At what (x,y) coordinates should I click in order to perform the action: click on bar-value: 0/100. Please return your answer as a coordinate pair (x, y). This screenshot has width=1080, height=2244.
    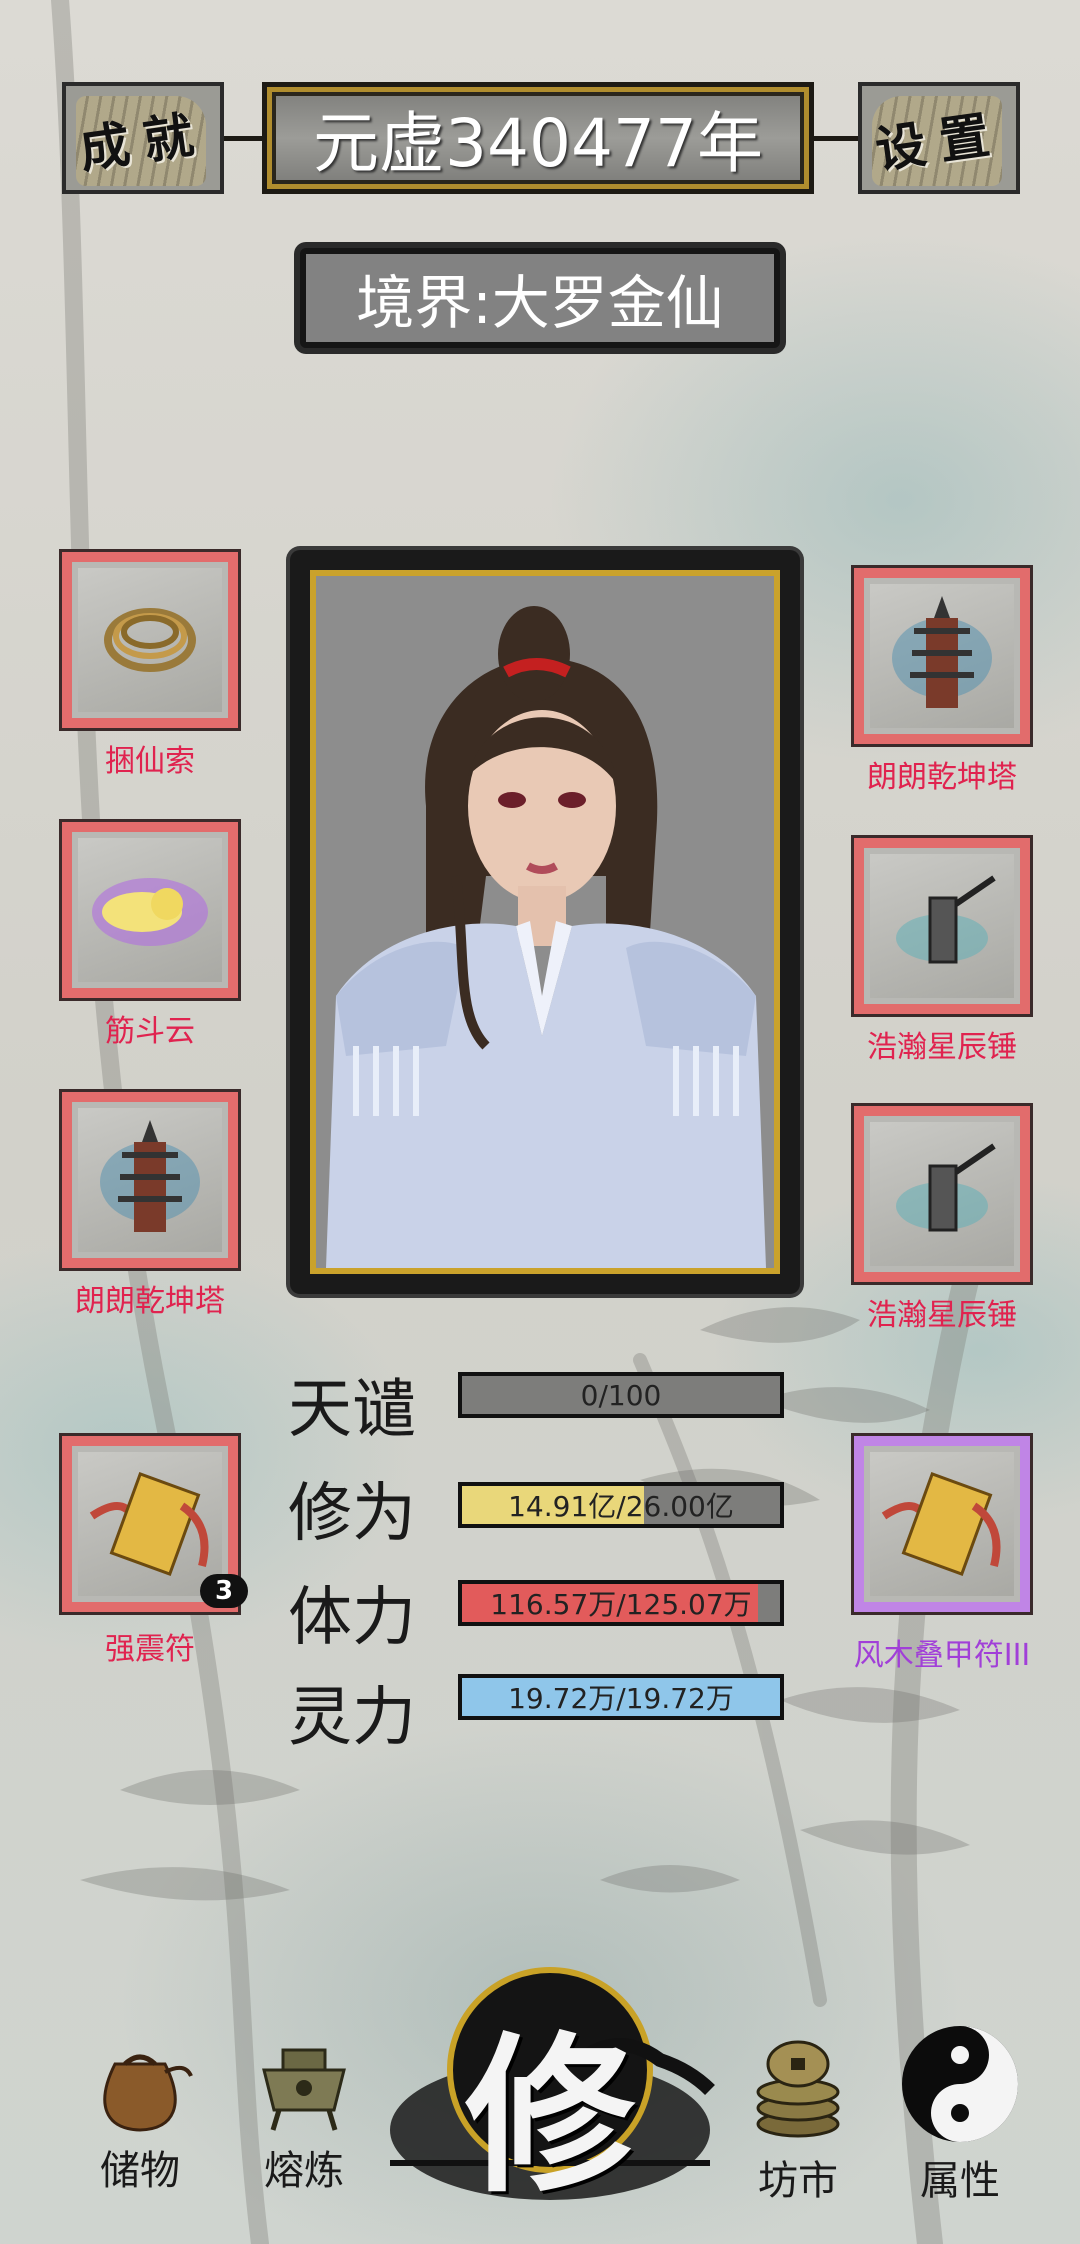
    Looking at the image, I should click on (621, 1395).